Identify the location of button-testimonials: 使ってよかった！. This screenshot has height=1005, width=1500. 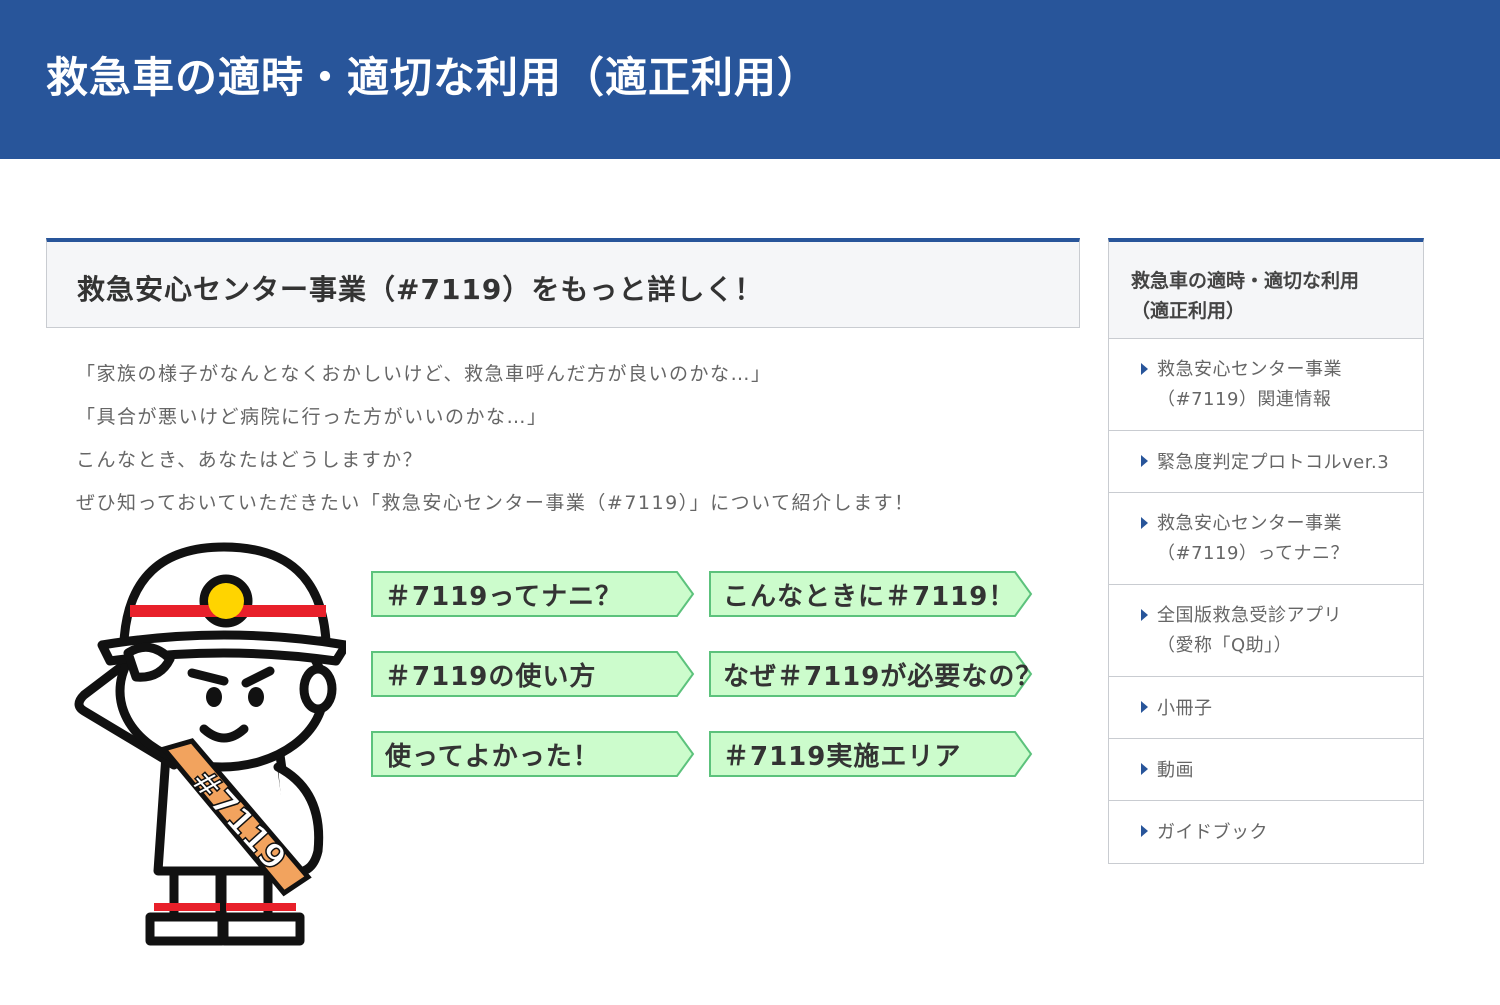
(533, 754).